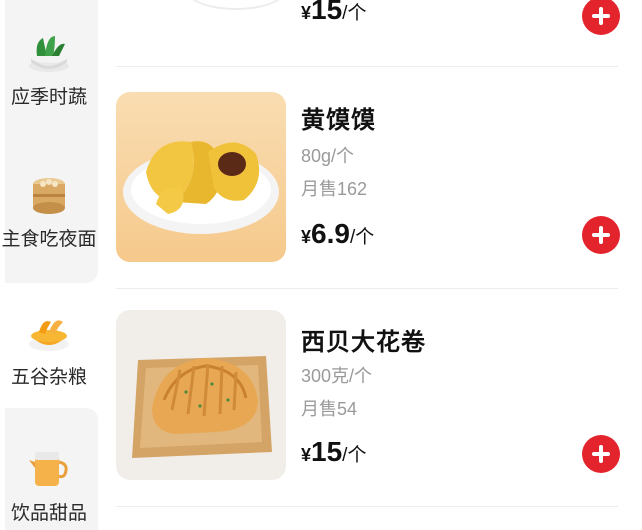  Describe the element at coordinates (48, 469) in the screenshot. I see `drink-jug-icon` at that location.